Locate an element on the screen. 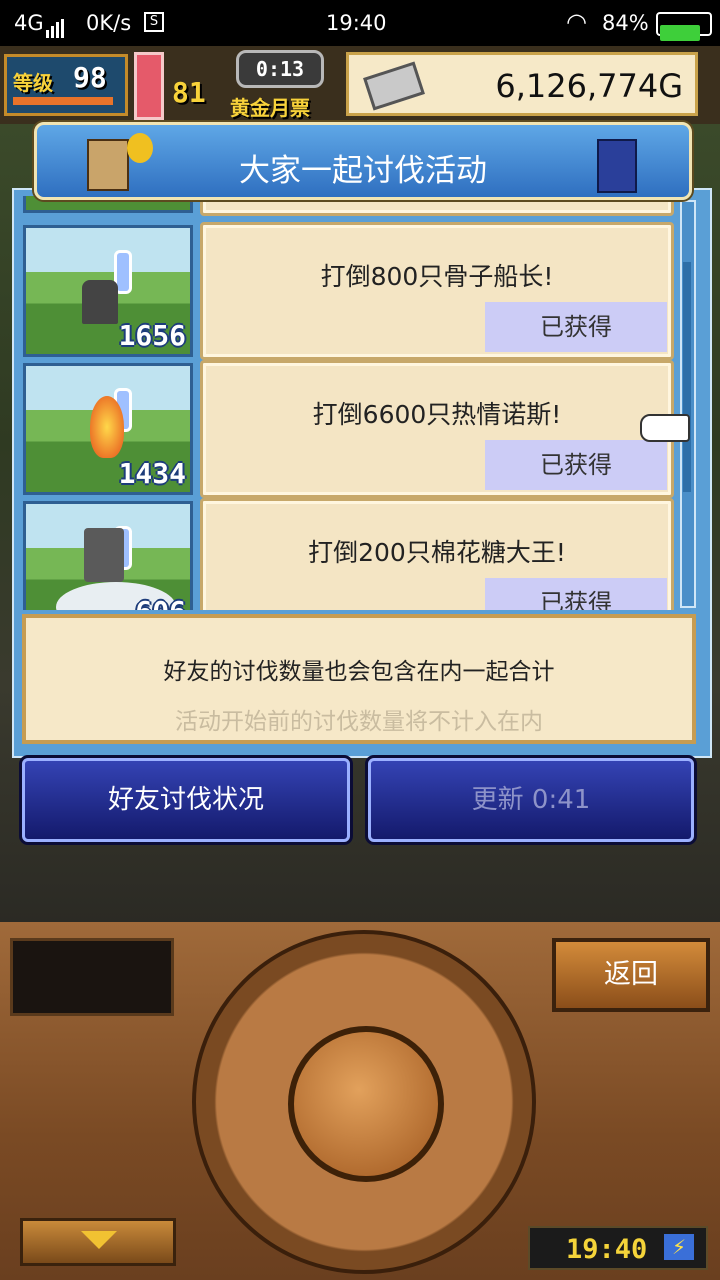 The height and width of the screenshot is (1280, 720). monster-thumbnail: 1656 is located at coordinates (108, 291).